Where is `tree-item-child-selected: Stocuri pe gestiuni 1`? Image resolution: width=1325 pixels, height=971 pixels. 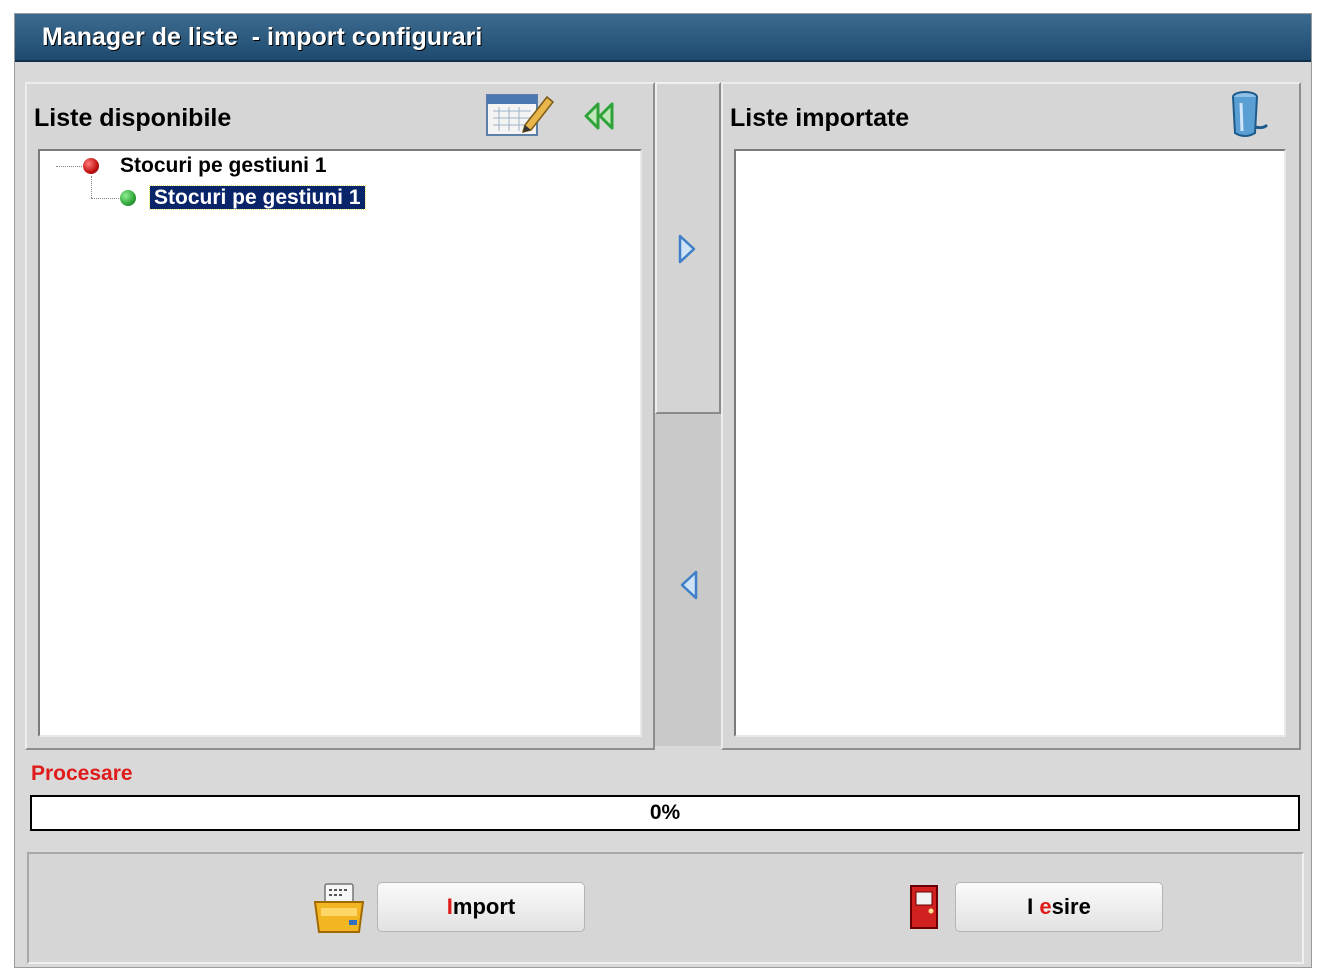 tree-item-child-selected: Stocuri pe gestiuni 1 is located at coordinates (257, 198).